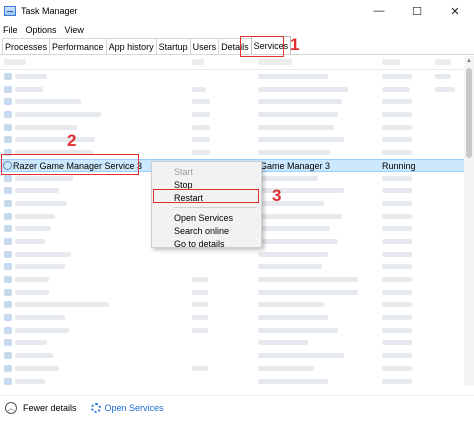 The width and height of the screenshot is (474, 423). Describe the element at coordinates (10, 30) in the screenshot. I see `menu-file: File` at that location.